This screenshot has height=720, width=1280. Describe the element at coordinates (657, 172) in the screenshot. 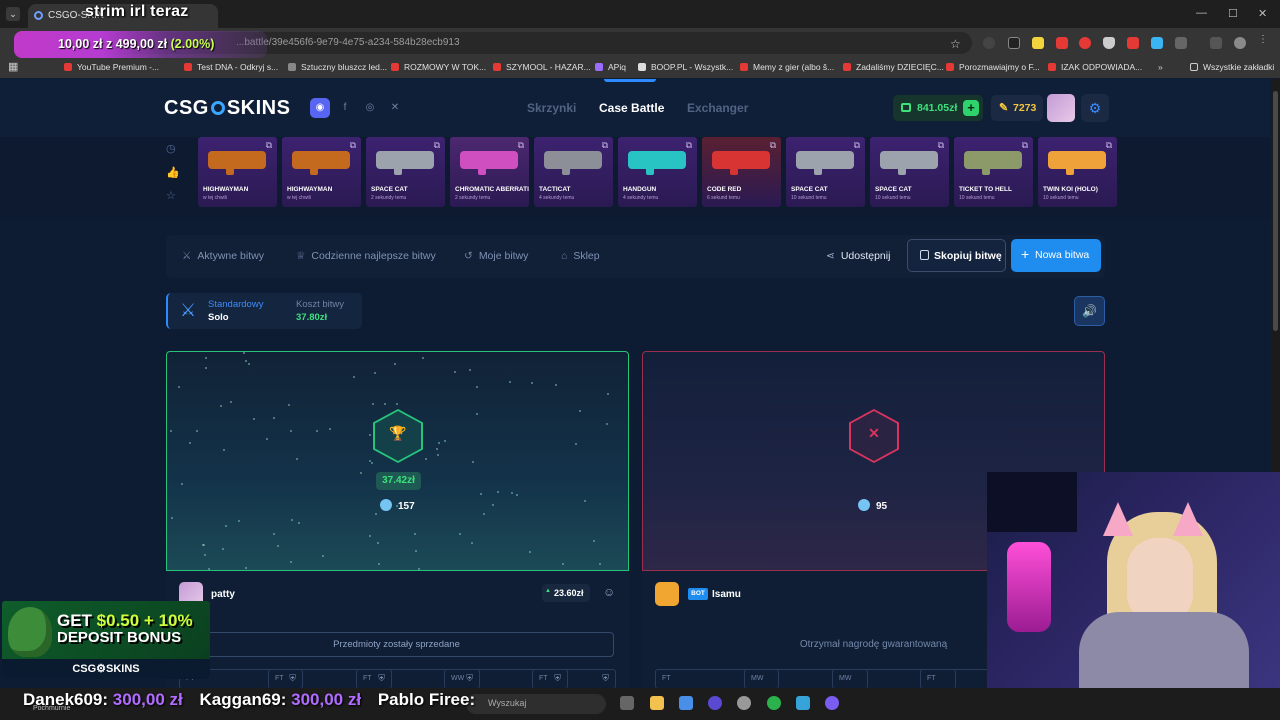

I see `drop-card: ⧉ HANDGUN 4 sekundy temu` at that location.